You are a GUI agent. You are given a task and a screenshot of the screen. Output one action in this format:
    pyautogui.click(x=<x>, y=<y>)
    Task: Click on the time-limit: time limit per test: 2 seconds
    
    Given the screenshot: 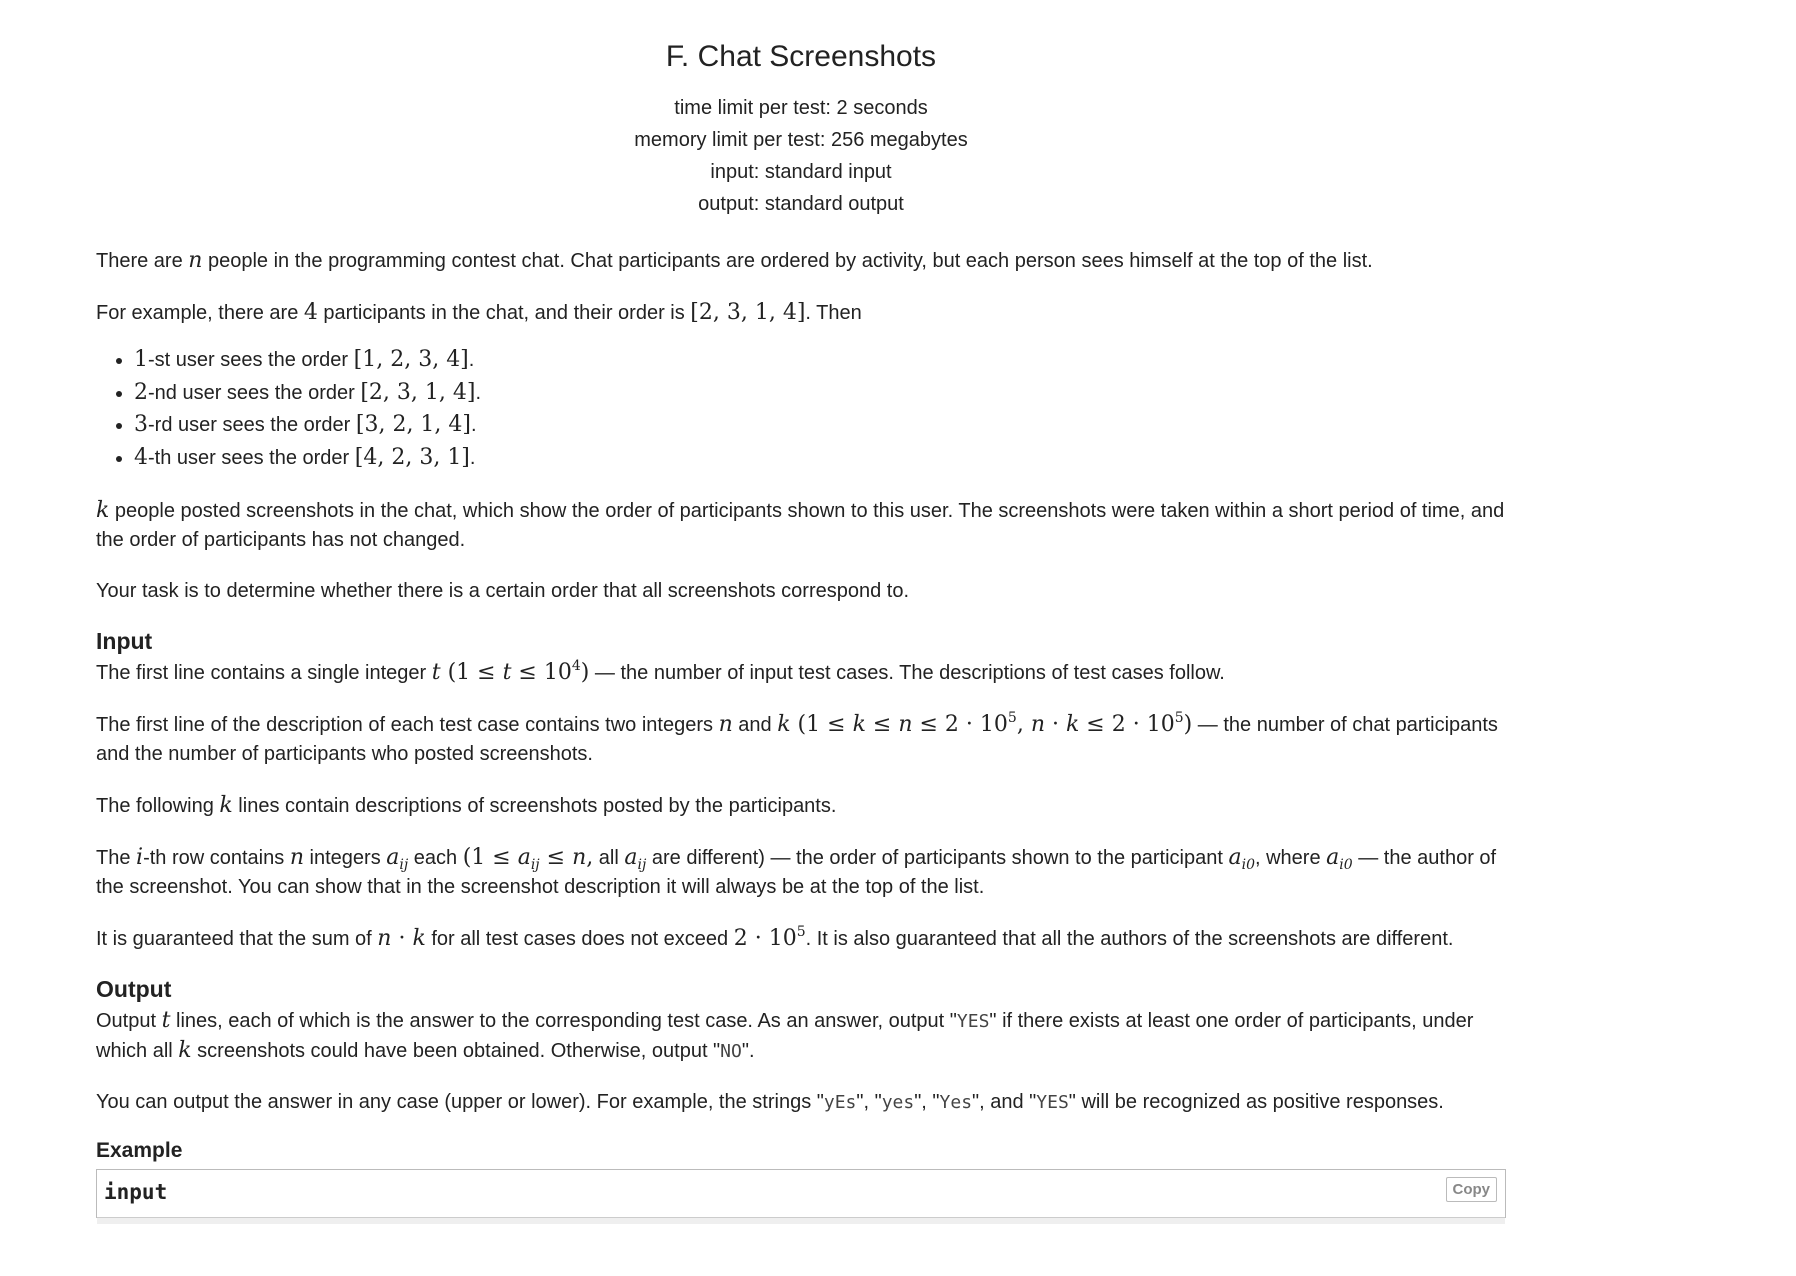 What is the action you would take?
    pyautogui.click(x=801, y=108)
    